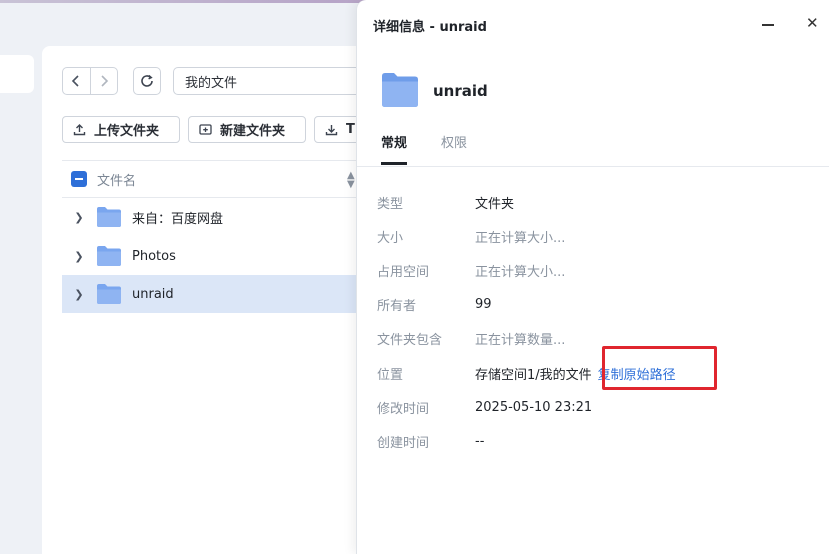 The image size is (829, 554). What do you see at coordinates (273, 81) in the screenshot?
I see `path-input: 我的文件` at bounding box center [273, 81].